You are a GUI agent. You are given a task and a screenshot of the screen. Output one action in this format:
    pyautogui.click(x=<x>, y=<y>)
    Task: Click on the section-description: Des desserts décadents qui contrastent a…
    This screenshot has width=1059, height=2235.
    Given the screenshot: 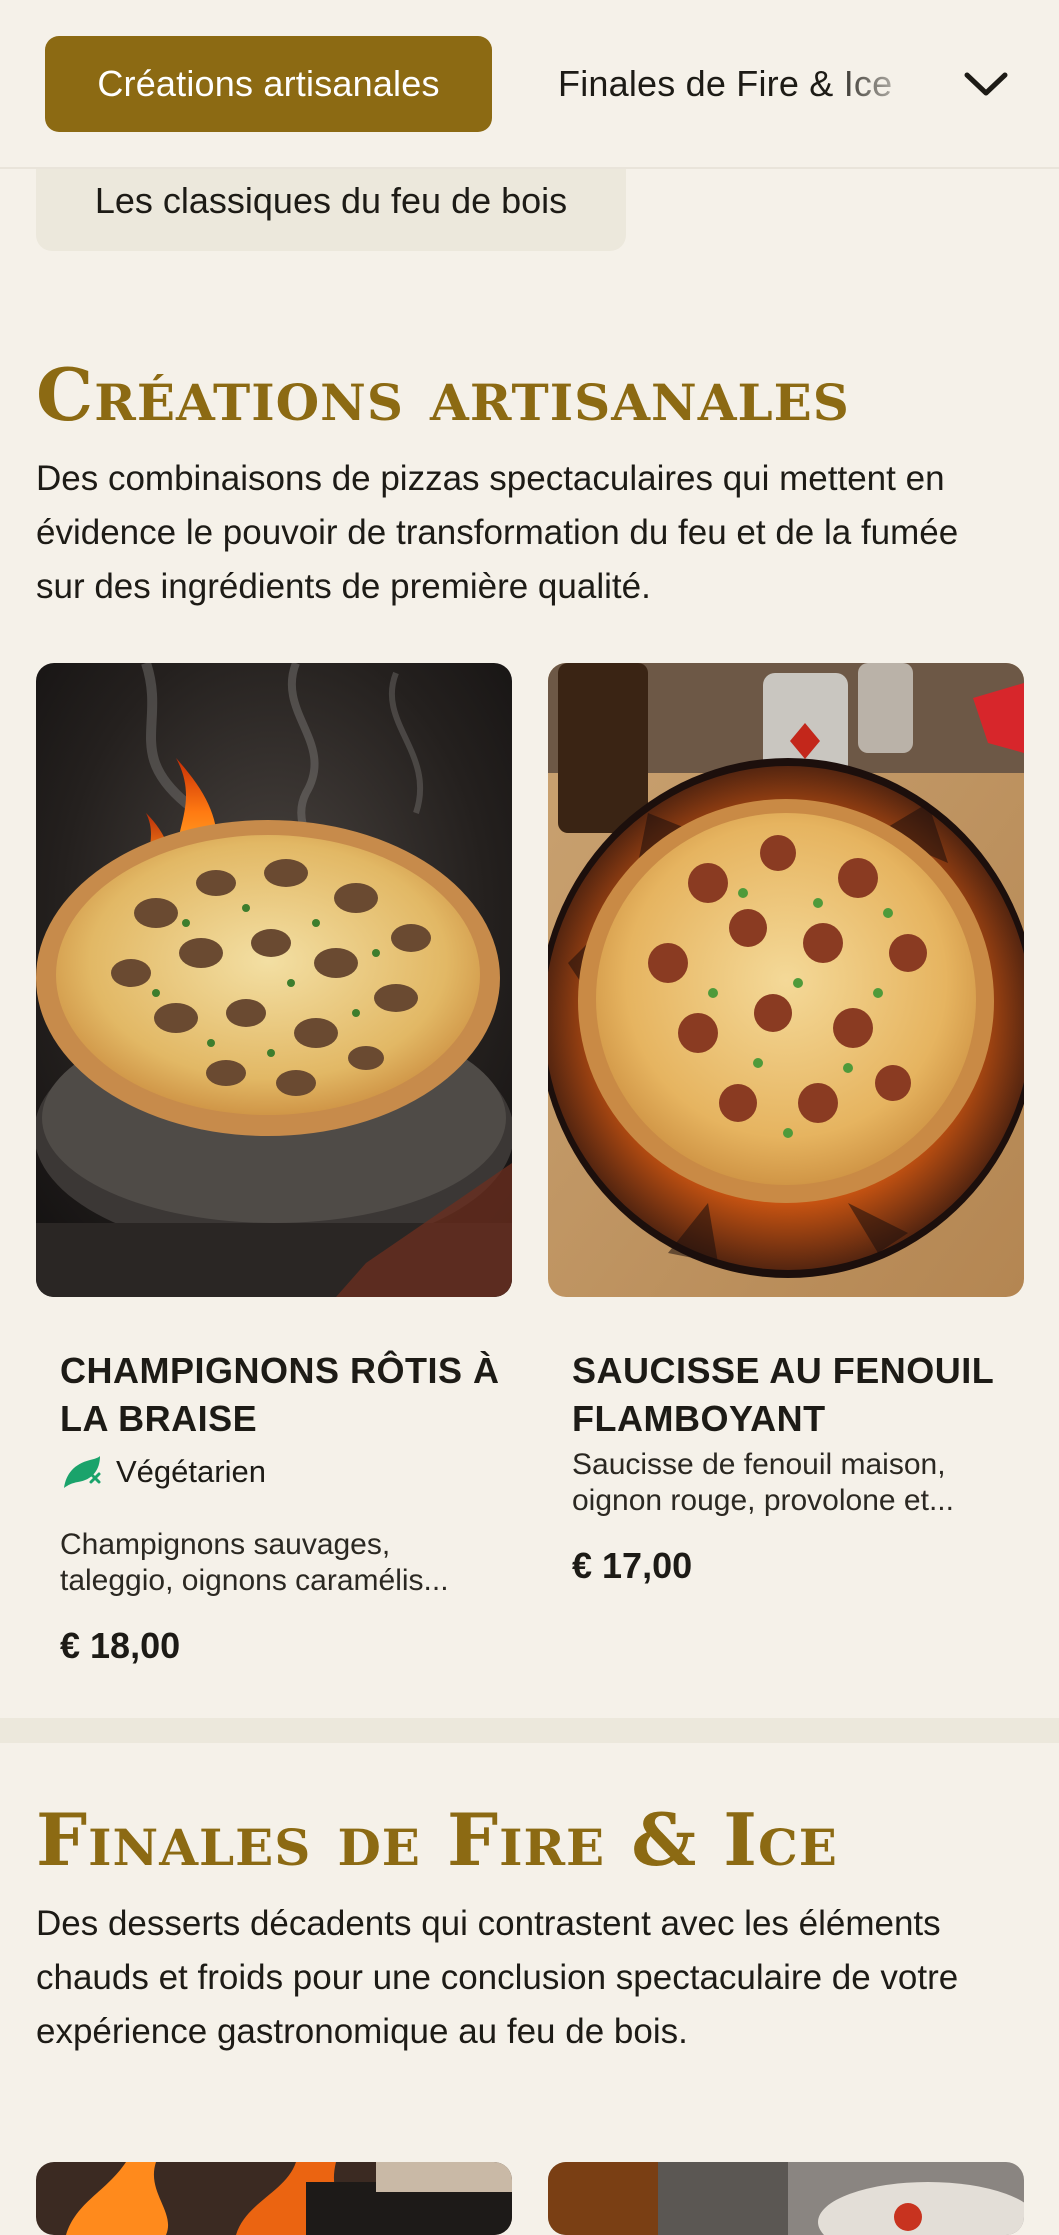 What is the action you would take?
    pyautogui.click(x=497, y=1977)
    